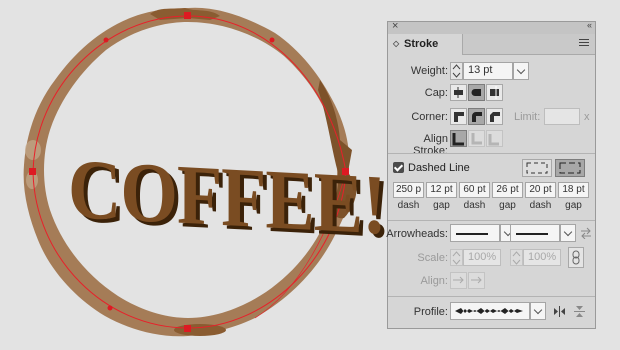 This screenshot has height=350, width=620. What do you see at coordinates (421, 44) in the screenshot?
I see `tab-stroke-label: Stroke` at bounding box center [421, 44].